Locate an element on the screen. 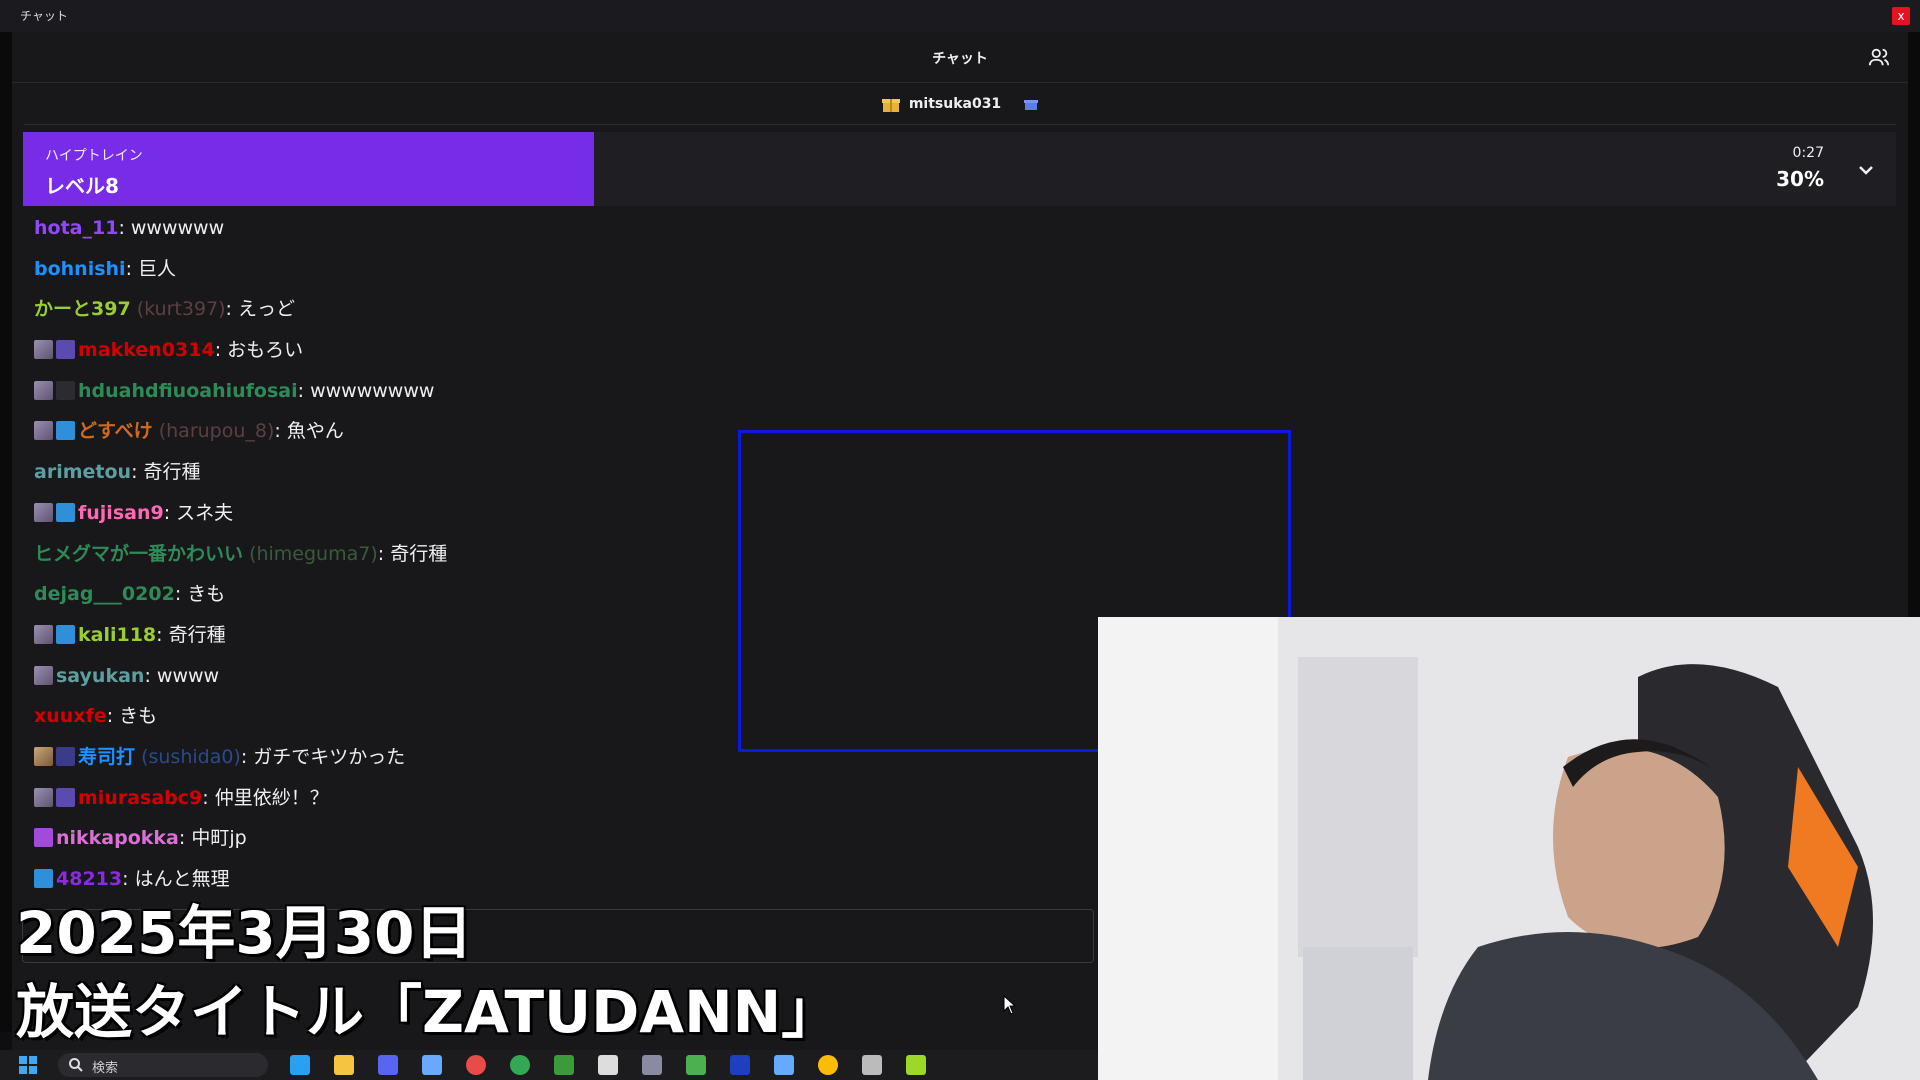  hype-train-level: レベル8 is located at coordinates (82, 186).